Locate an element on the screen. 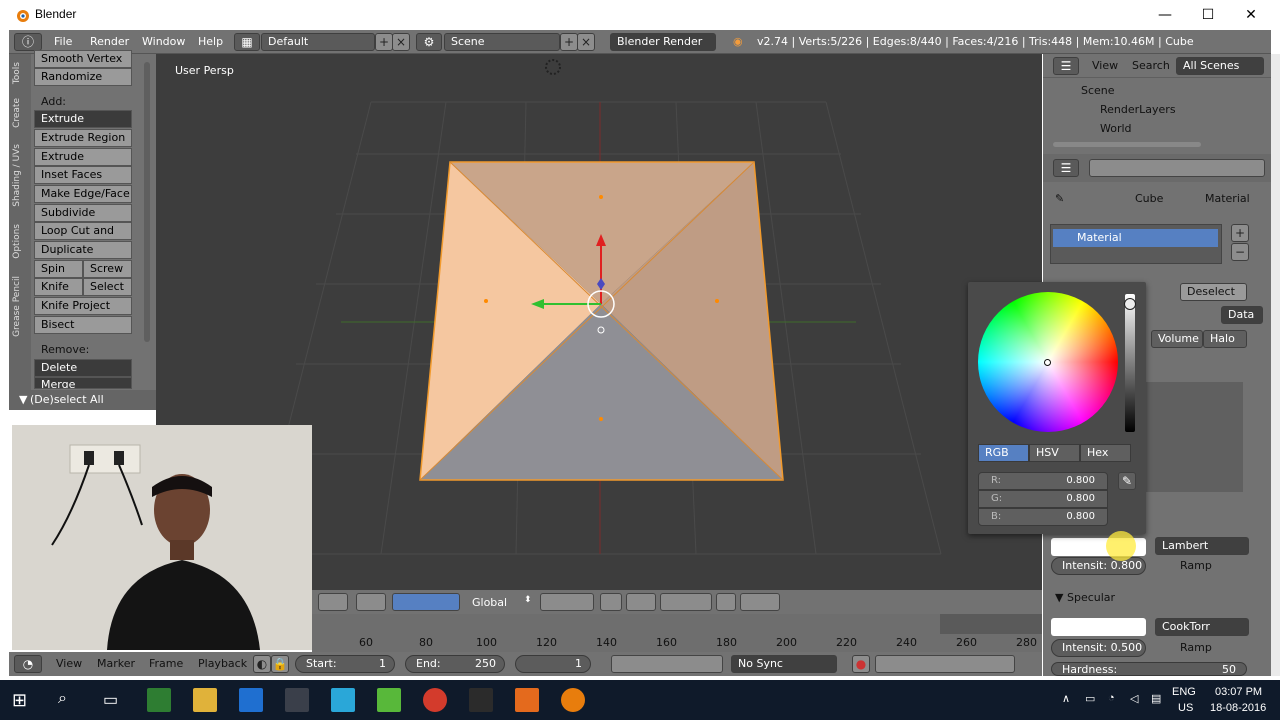  data-select: Data is located at coordinates (1242, 315).